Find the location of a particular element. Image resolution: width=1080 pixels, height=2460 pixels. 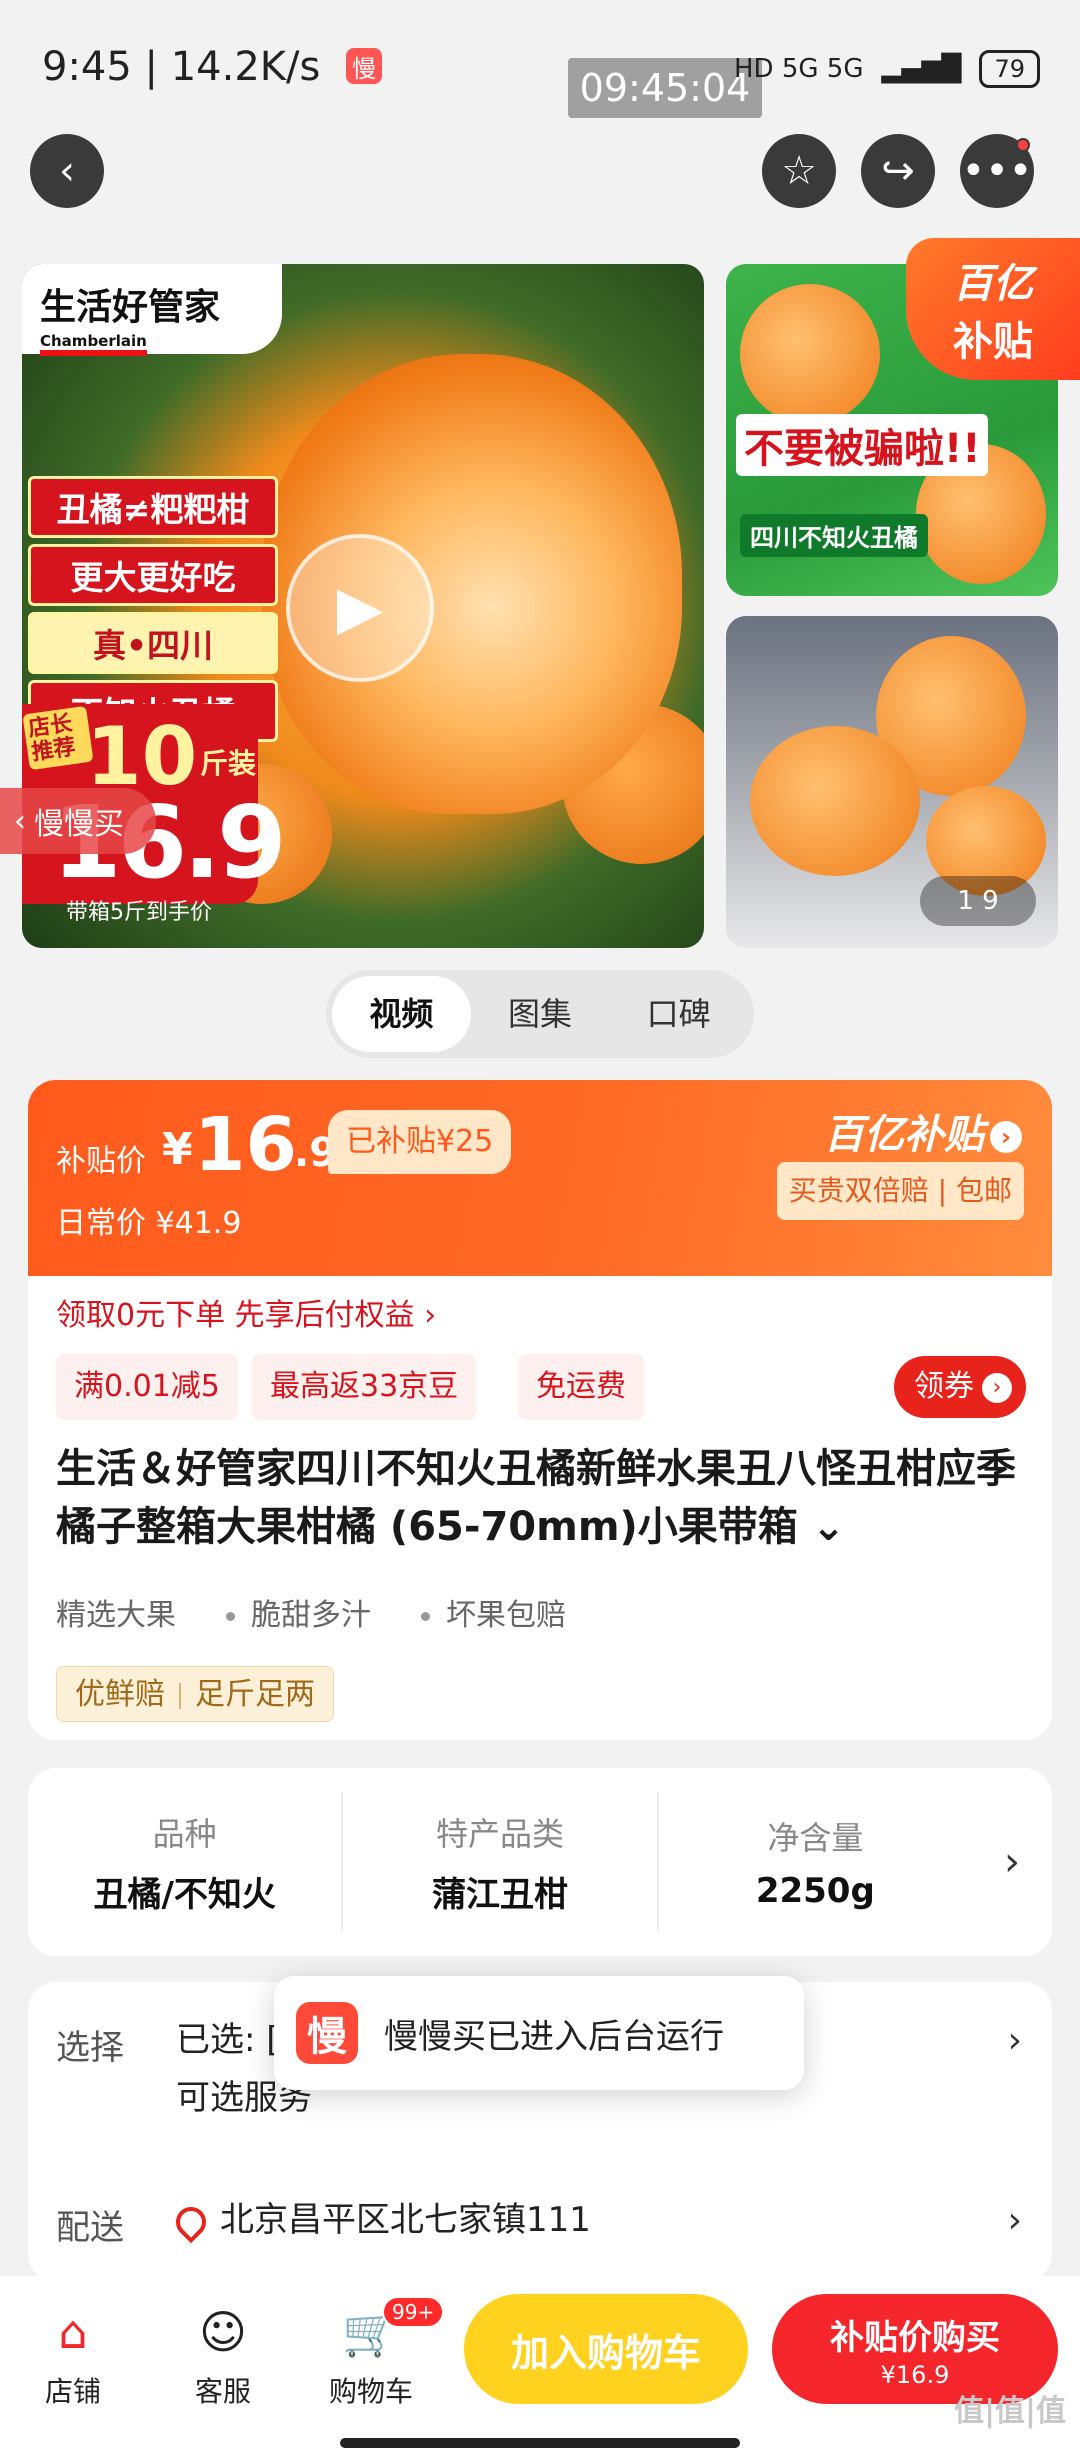

image-price-sub: 带箱5斤到手价 is located at coordinates (139, 912).